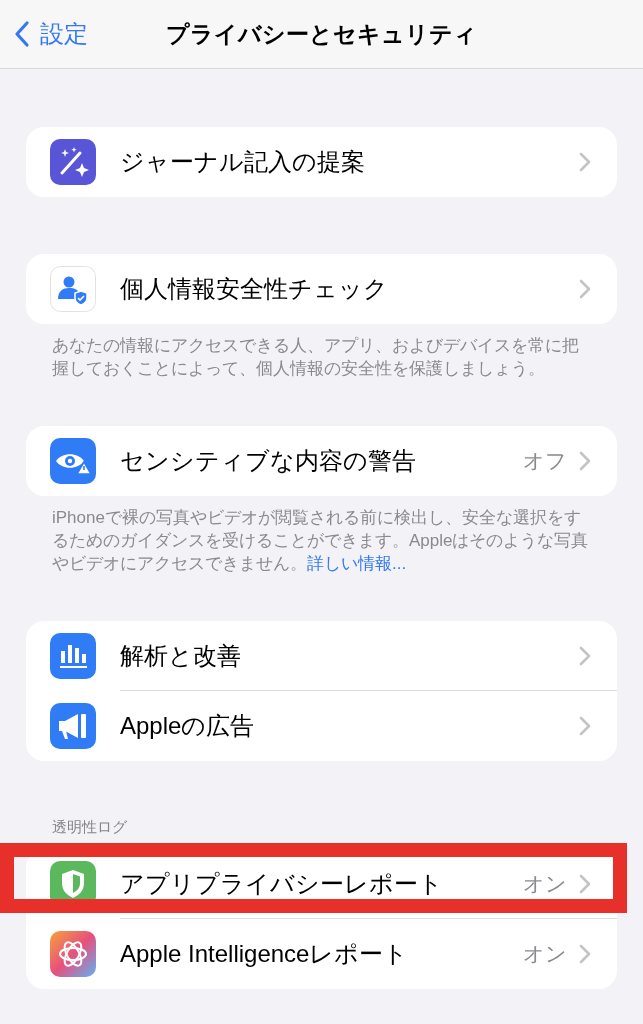  I want to click on row-label: アプリプライバシーレポート, so click(282, 884).